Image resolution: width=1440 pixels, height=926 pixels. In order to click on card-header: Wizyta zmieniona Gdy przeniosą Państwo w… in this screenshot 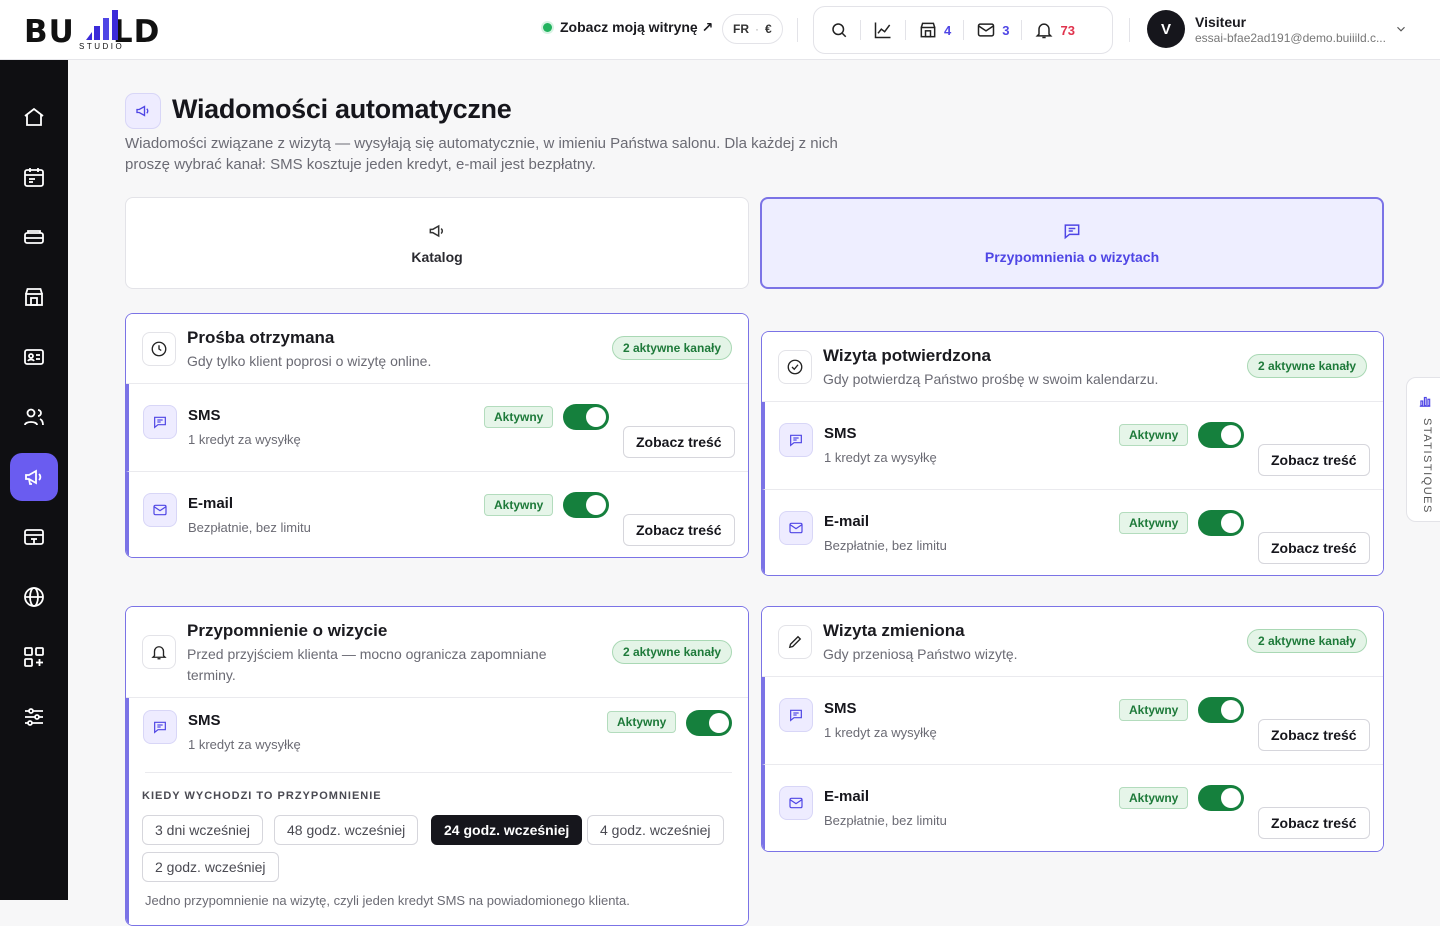, I will do `click(1072, 642)`.